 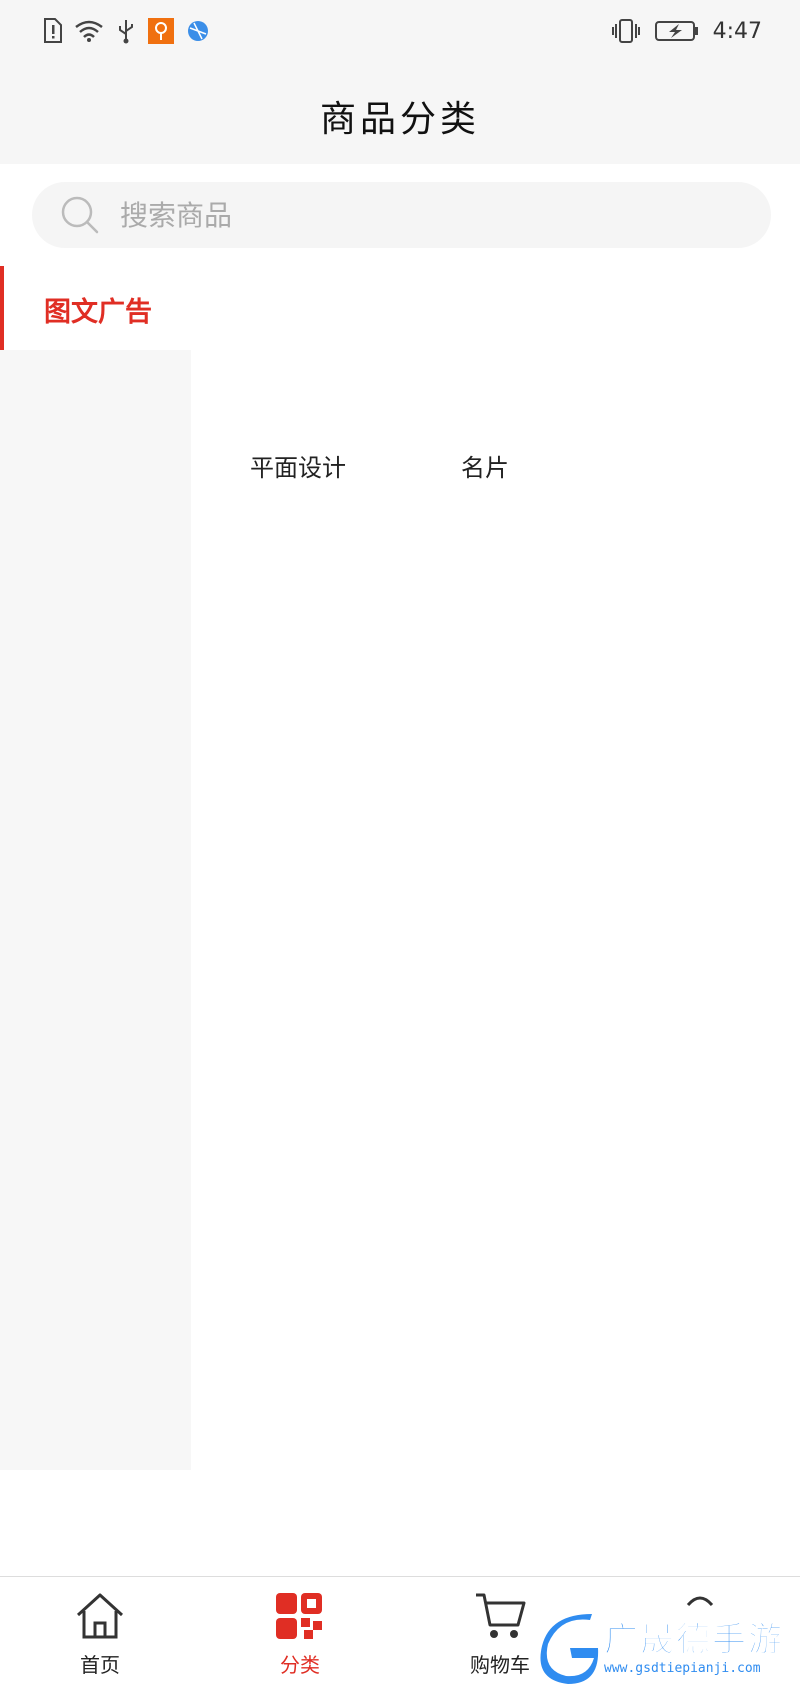 I want to click on watermark-logo-icon, so click(x=569, y=1649).